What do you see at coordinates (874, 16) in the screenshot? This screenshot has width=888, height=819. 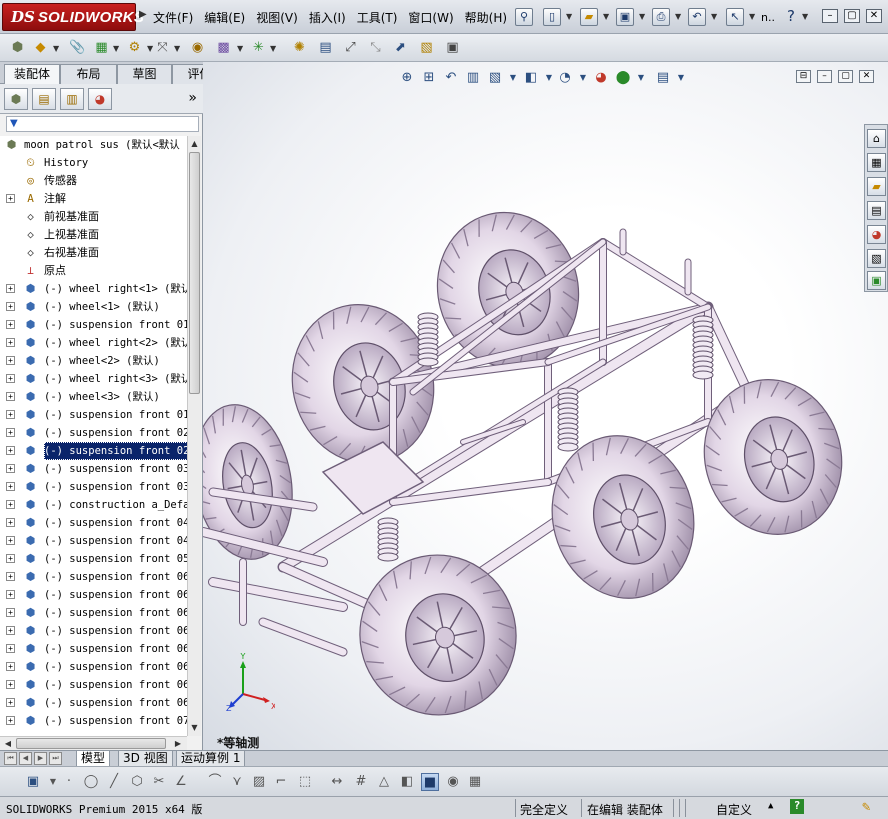 I see `close-icon: ✕` at bounding box center [874, 16].